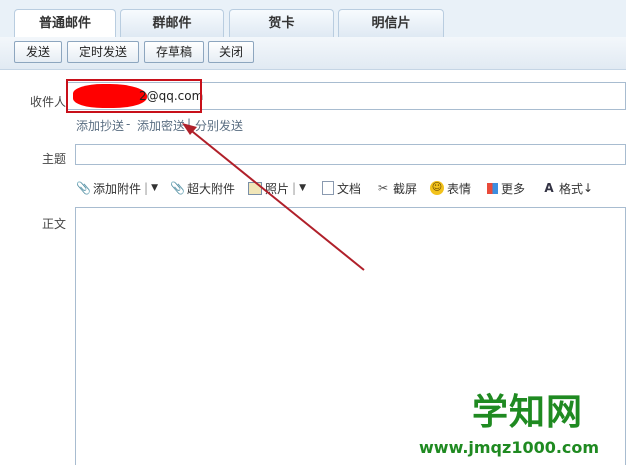 This screenshot has height=465, width=626. Describe the element at coordinates (211, 188) in the screenshot. I see `large-attachment-label: 超大附件` at that location.